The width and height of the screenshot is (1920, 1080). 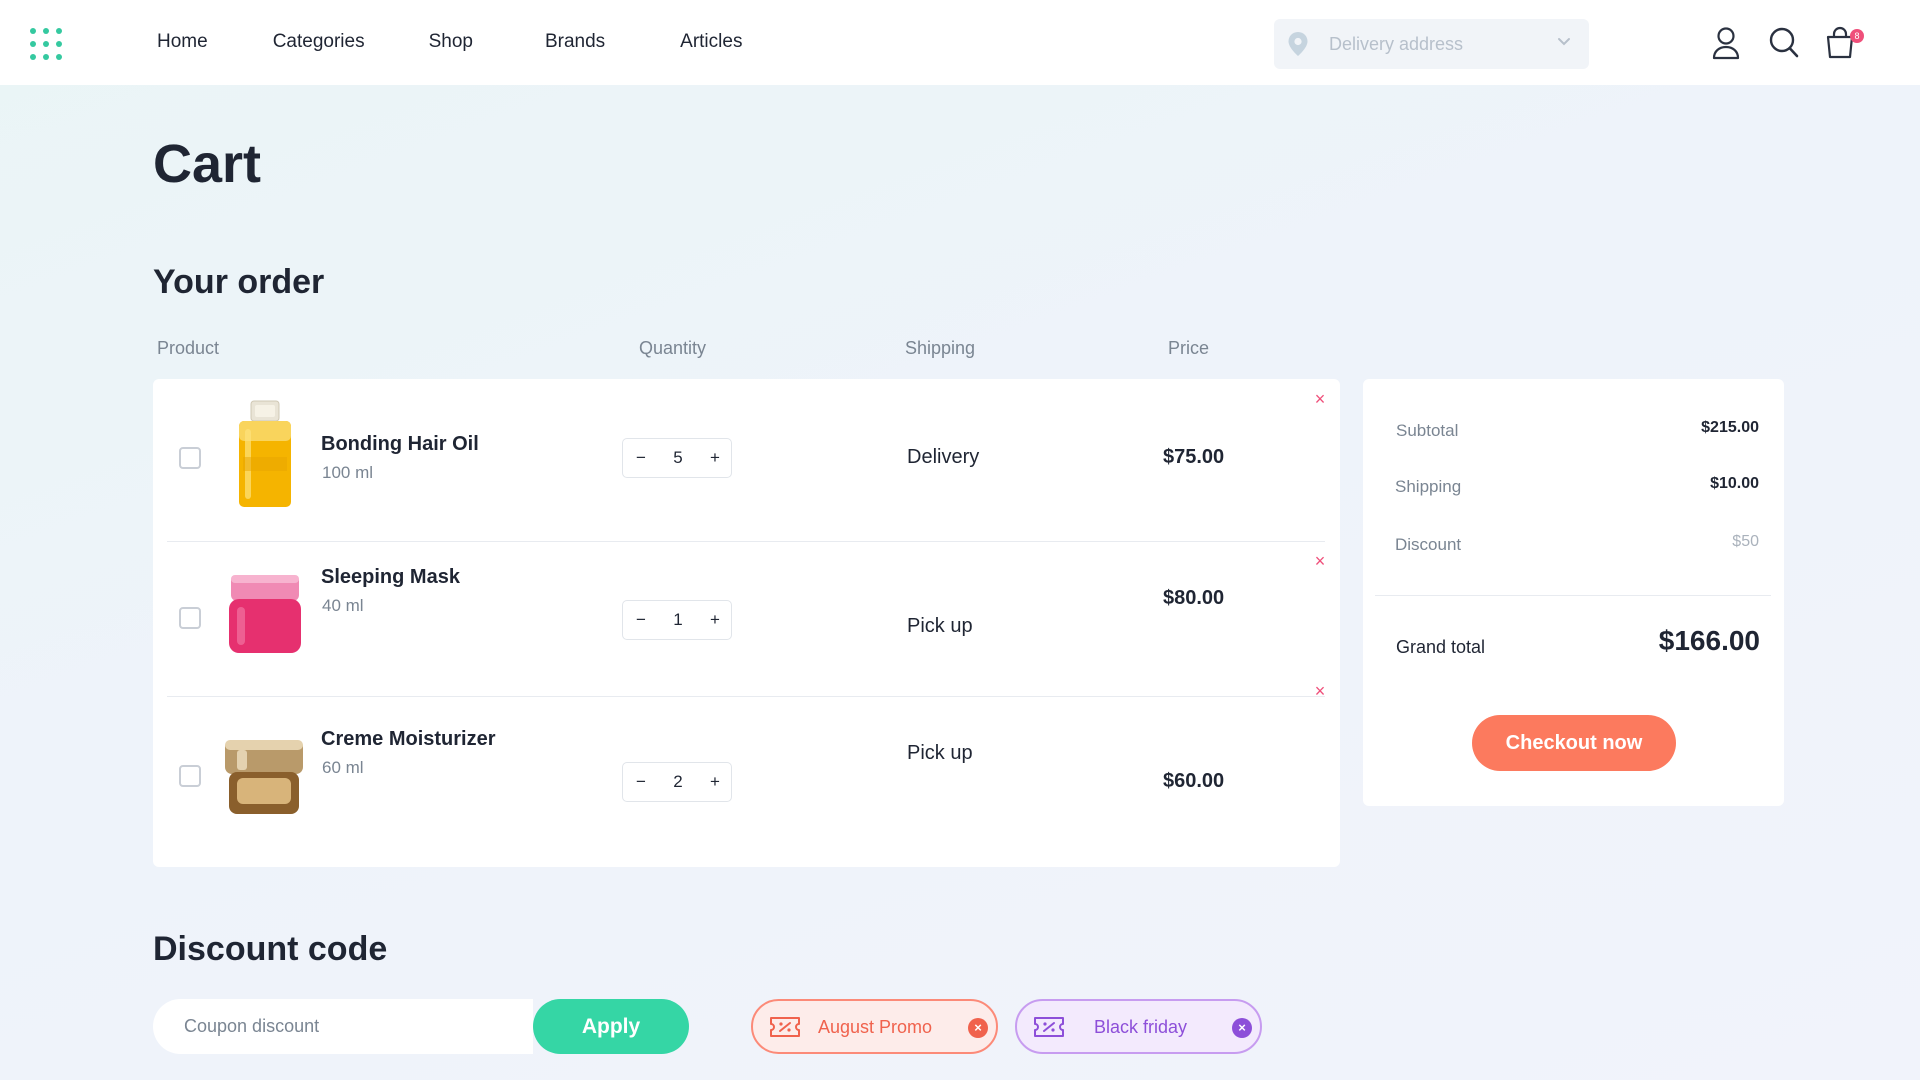 I want to click on column-header-quantity: Quantity, so click(x=673, y=348).